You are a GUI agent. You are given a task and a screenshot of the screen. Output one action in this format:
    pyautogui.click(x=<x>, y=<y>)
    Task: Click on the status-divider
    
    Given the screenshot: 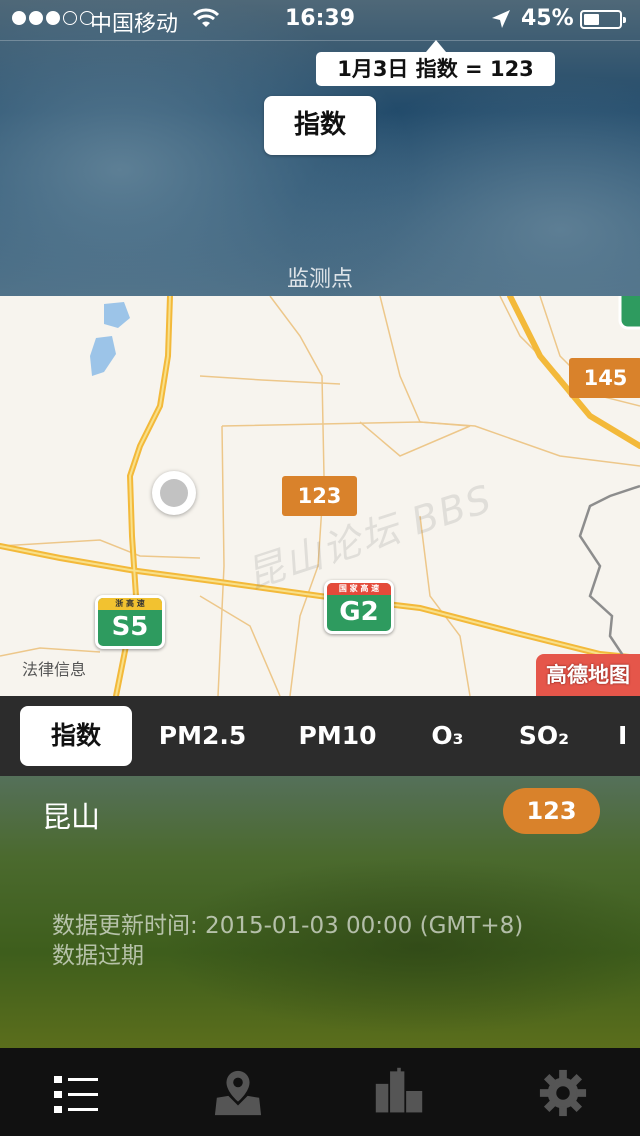 What is the action you would take?
    pyautogui.click(x=320, y=40)
    